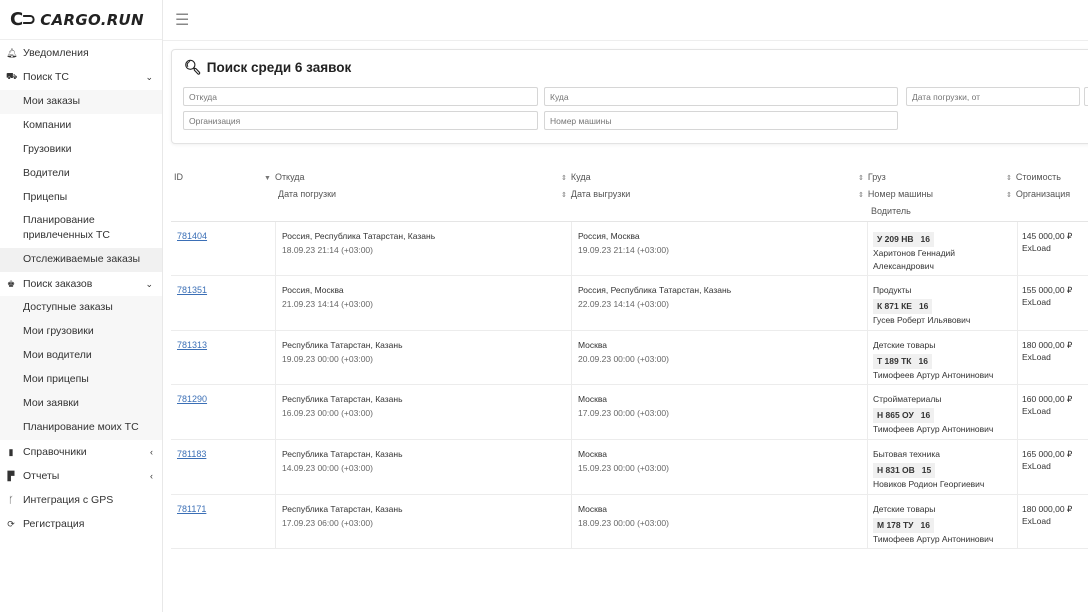 This screenshot has height=612, width=1088. I want to click on col-header-unload-date: ⇕ Дата выгрузки, so click(595, 194).